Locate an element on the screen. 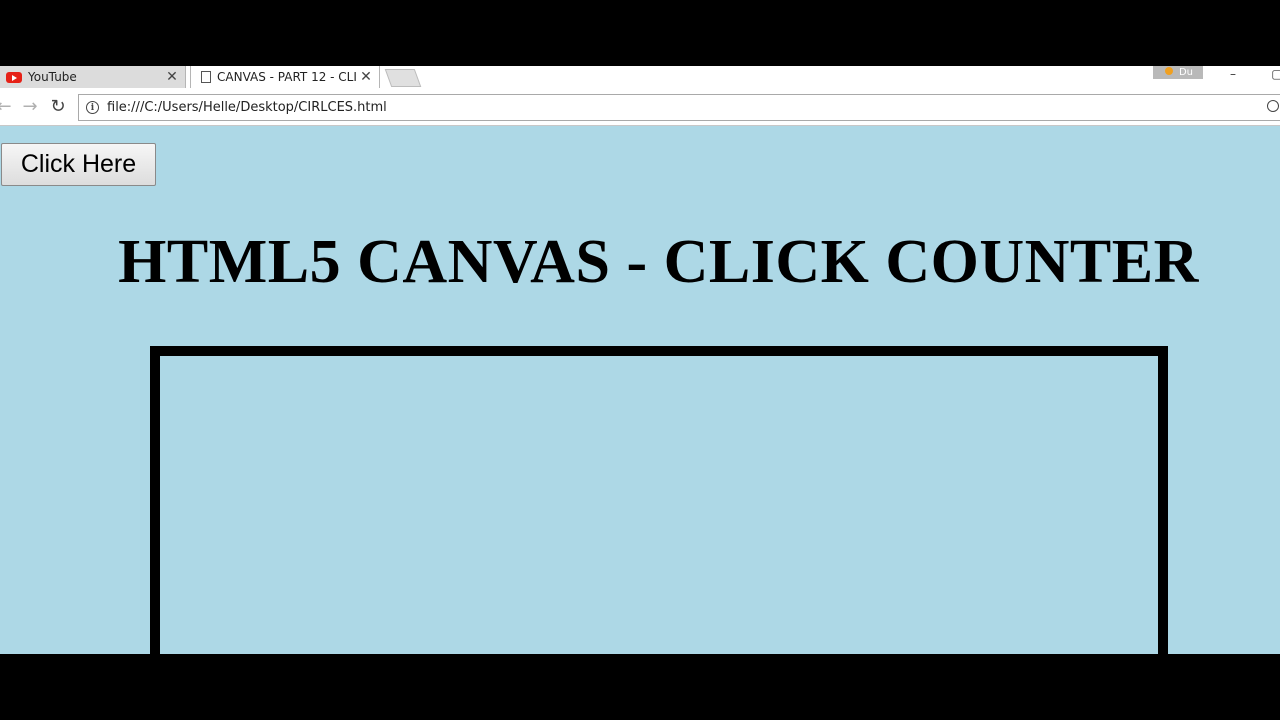 The image size is (1280, 720). reload-icon: ↻ is located at coordinates (58, 107).